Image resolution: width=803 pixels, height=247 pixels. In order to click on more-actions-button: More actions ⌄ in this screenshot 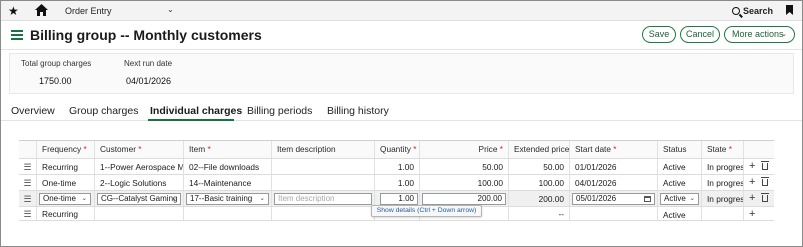, I will do `click(759, 34)`.